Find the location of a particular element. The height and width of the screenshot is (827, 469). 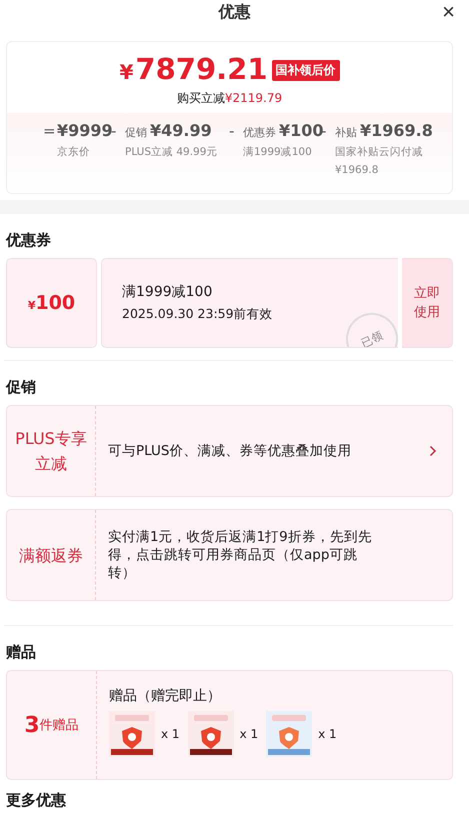

sheet-title: 优惠 is located at coordinates (234, 12).